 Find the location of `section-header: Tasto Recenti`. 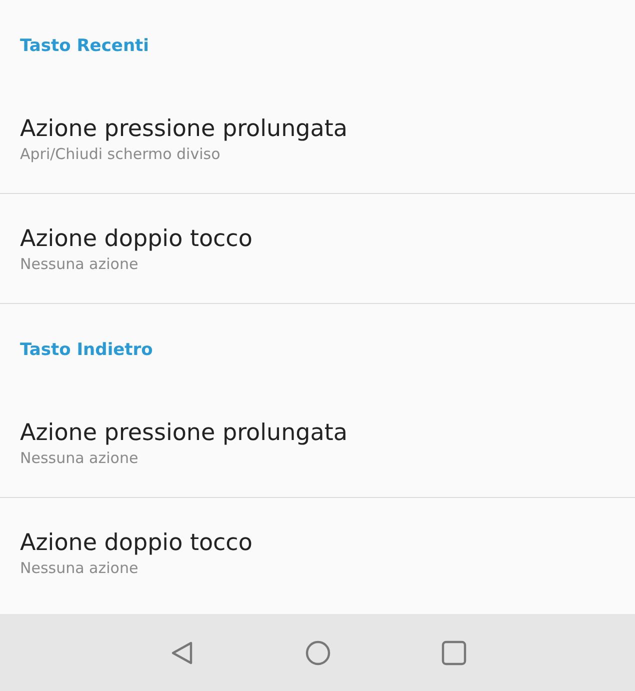

section-header: Tasto Recenti is located at coordinates (85, 46).